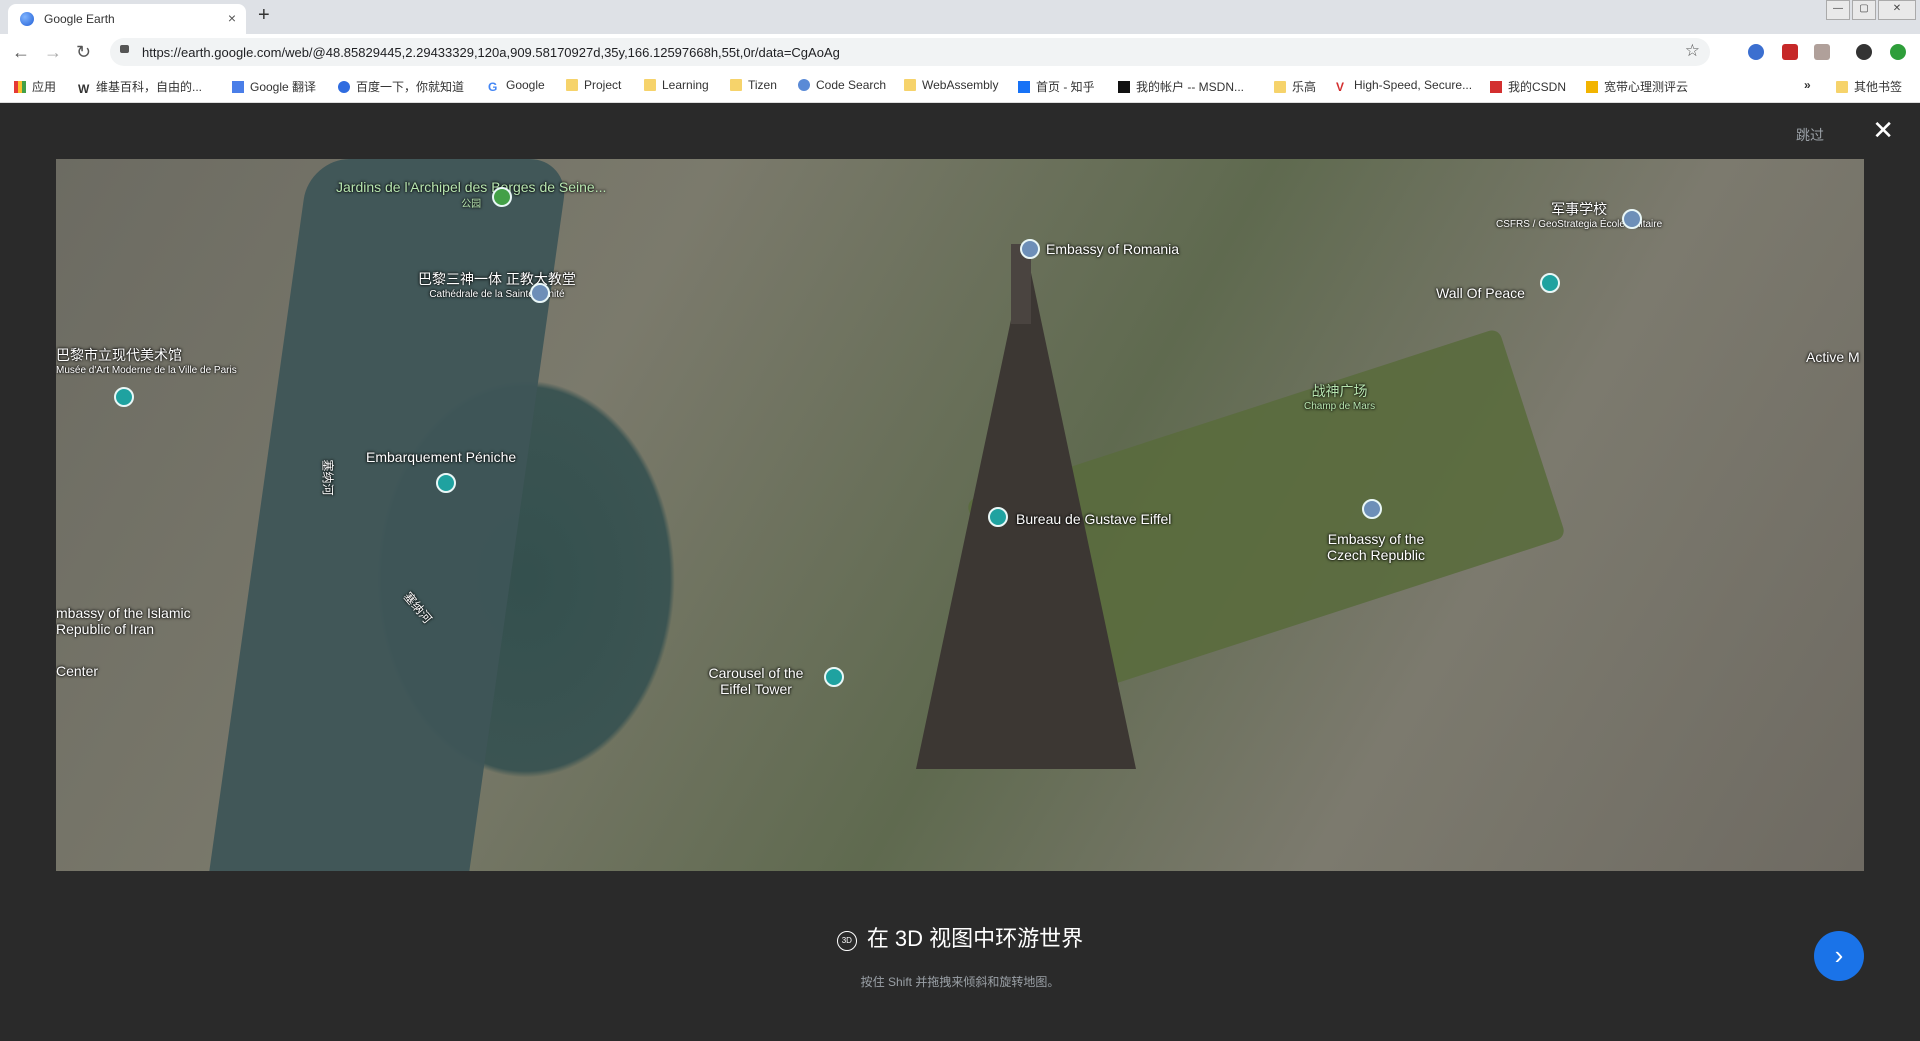  I want to click on profile-avatar, so click(1864, 52).